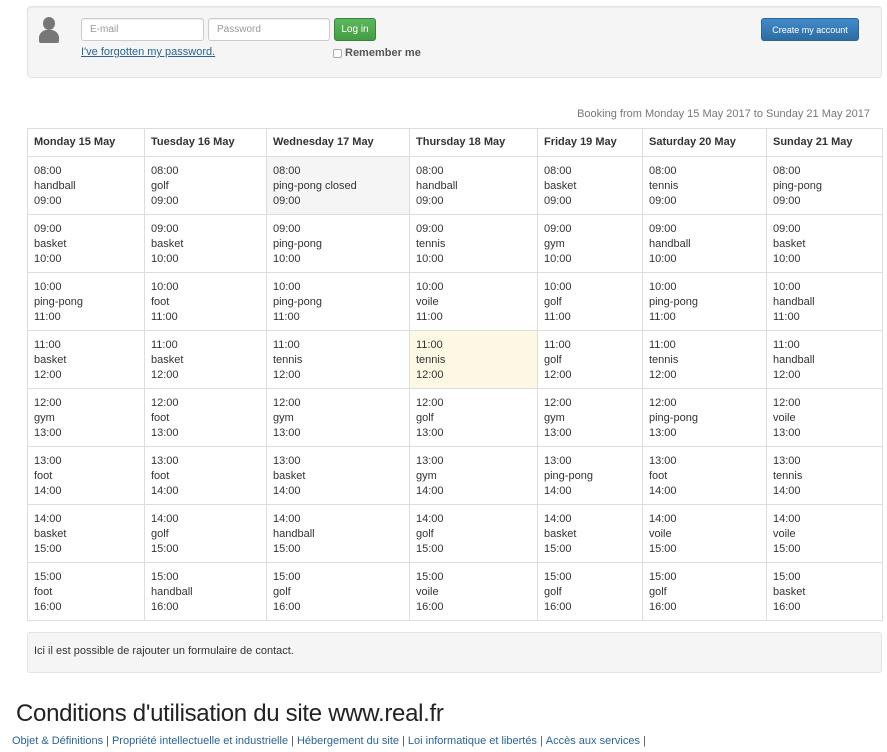  Describe the element at coordinates (473, 591) in the screenshot. I see `booking-cell: 15:00 voile 16:00` at that location.